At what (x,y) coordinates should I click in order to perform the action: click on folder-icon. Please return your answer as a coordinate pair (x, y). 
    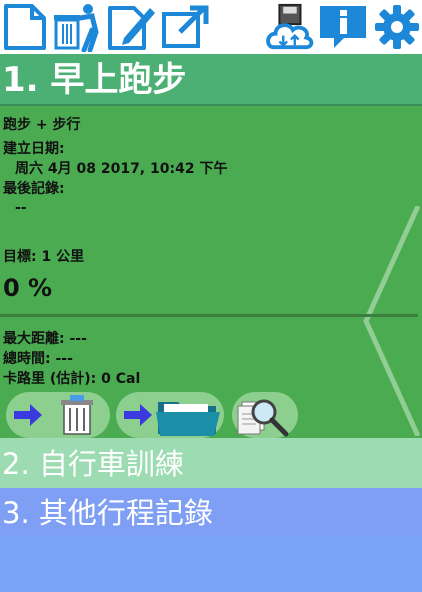
    Looking at the image, I should click on (188, 419).